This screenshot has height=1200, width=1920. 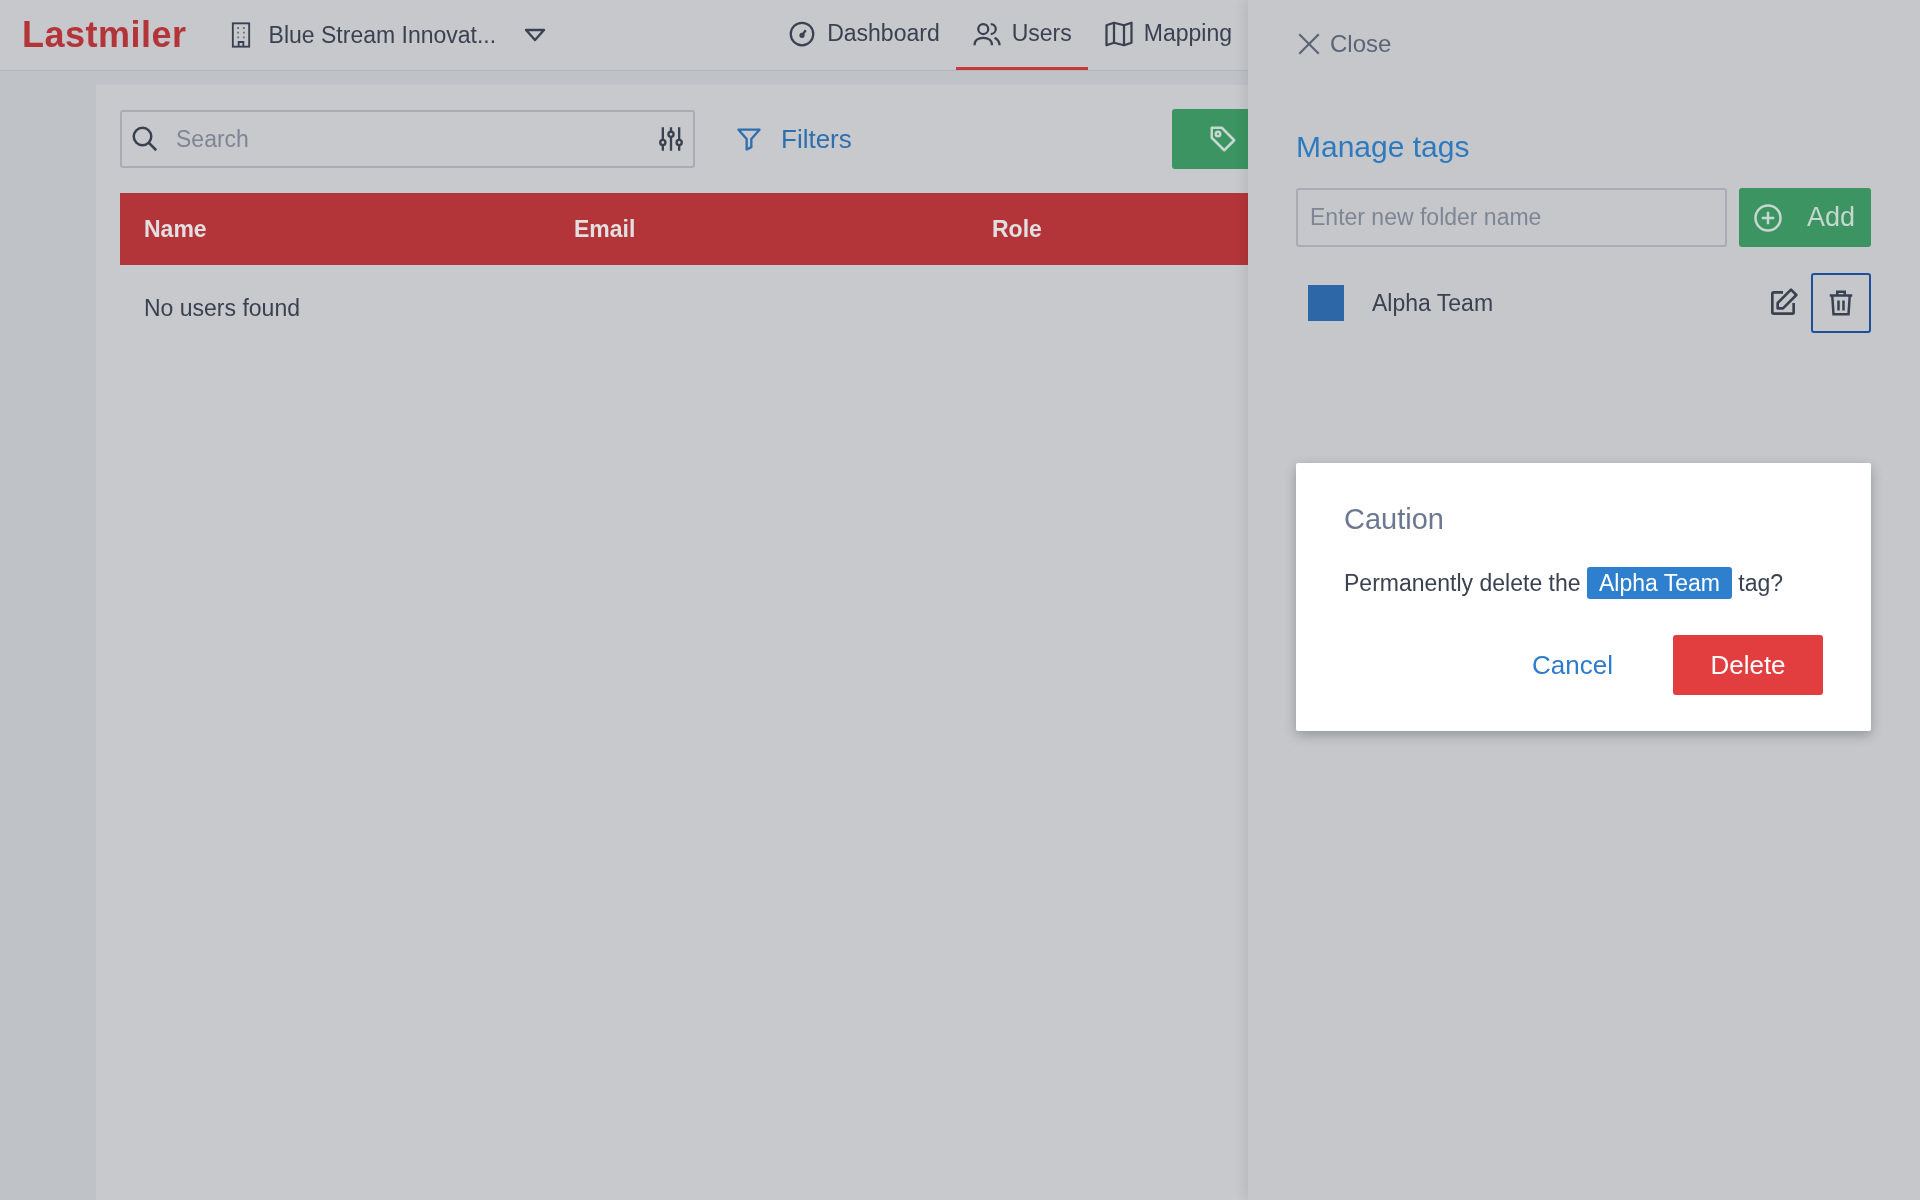 What do you see at coordinates (222, 308) in the screenshot?
I see `empty-message: No users found` at bounding box center [222, 308].